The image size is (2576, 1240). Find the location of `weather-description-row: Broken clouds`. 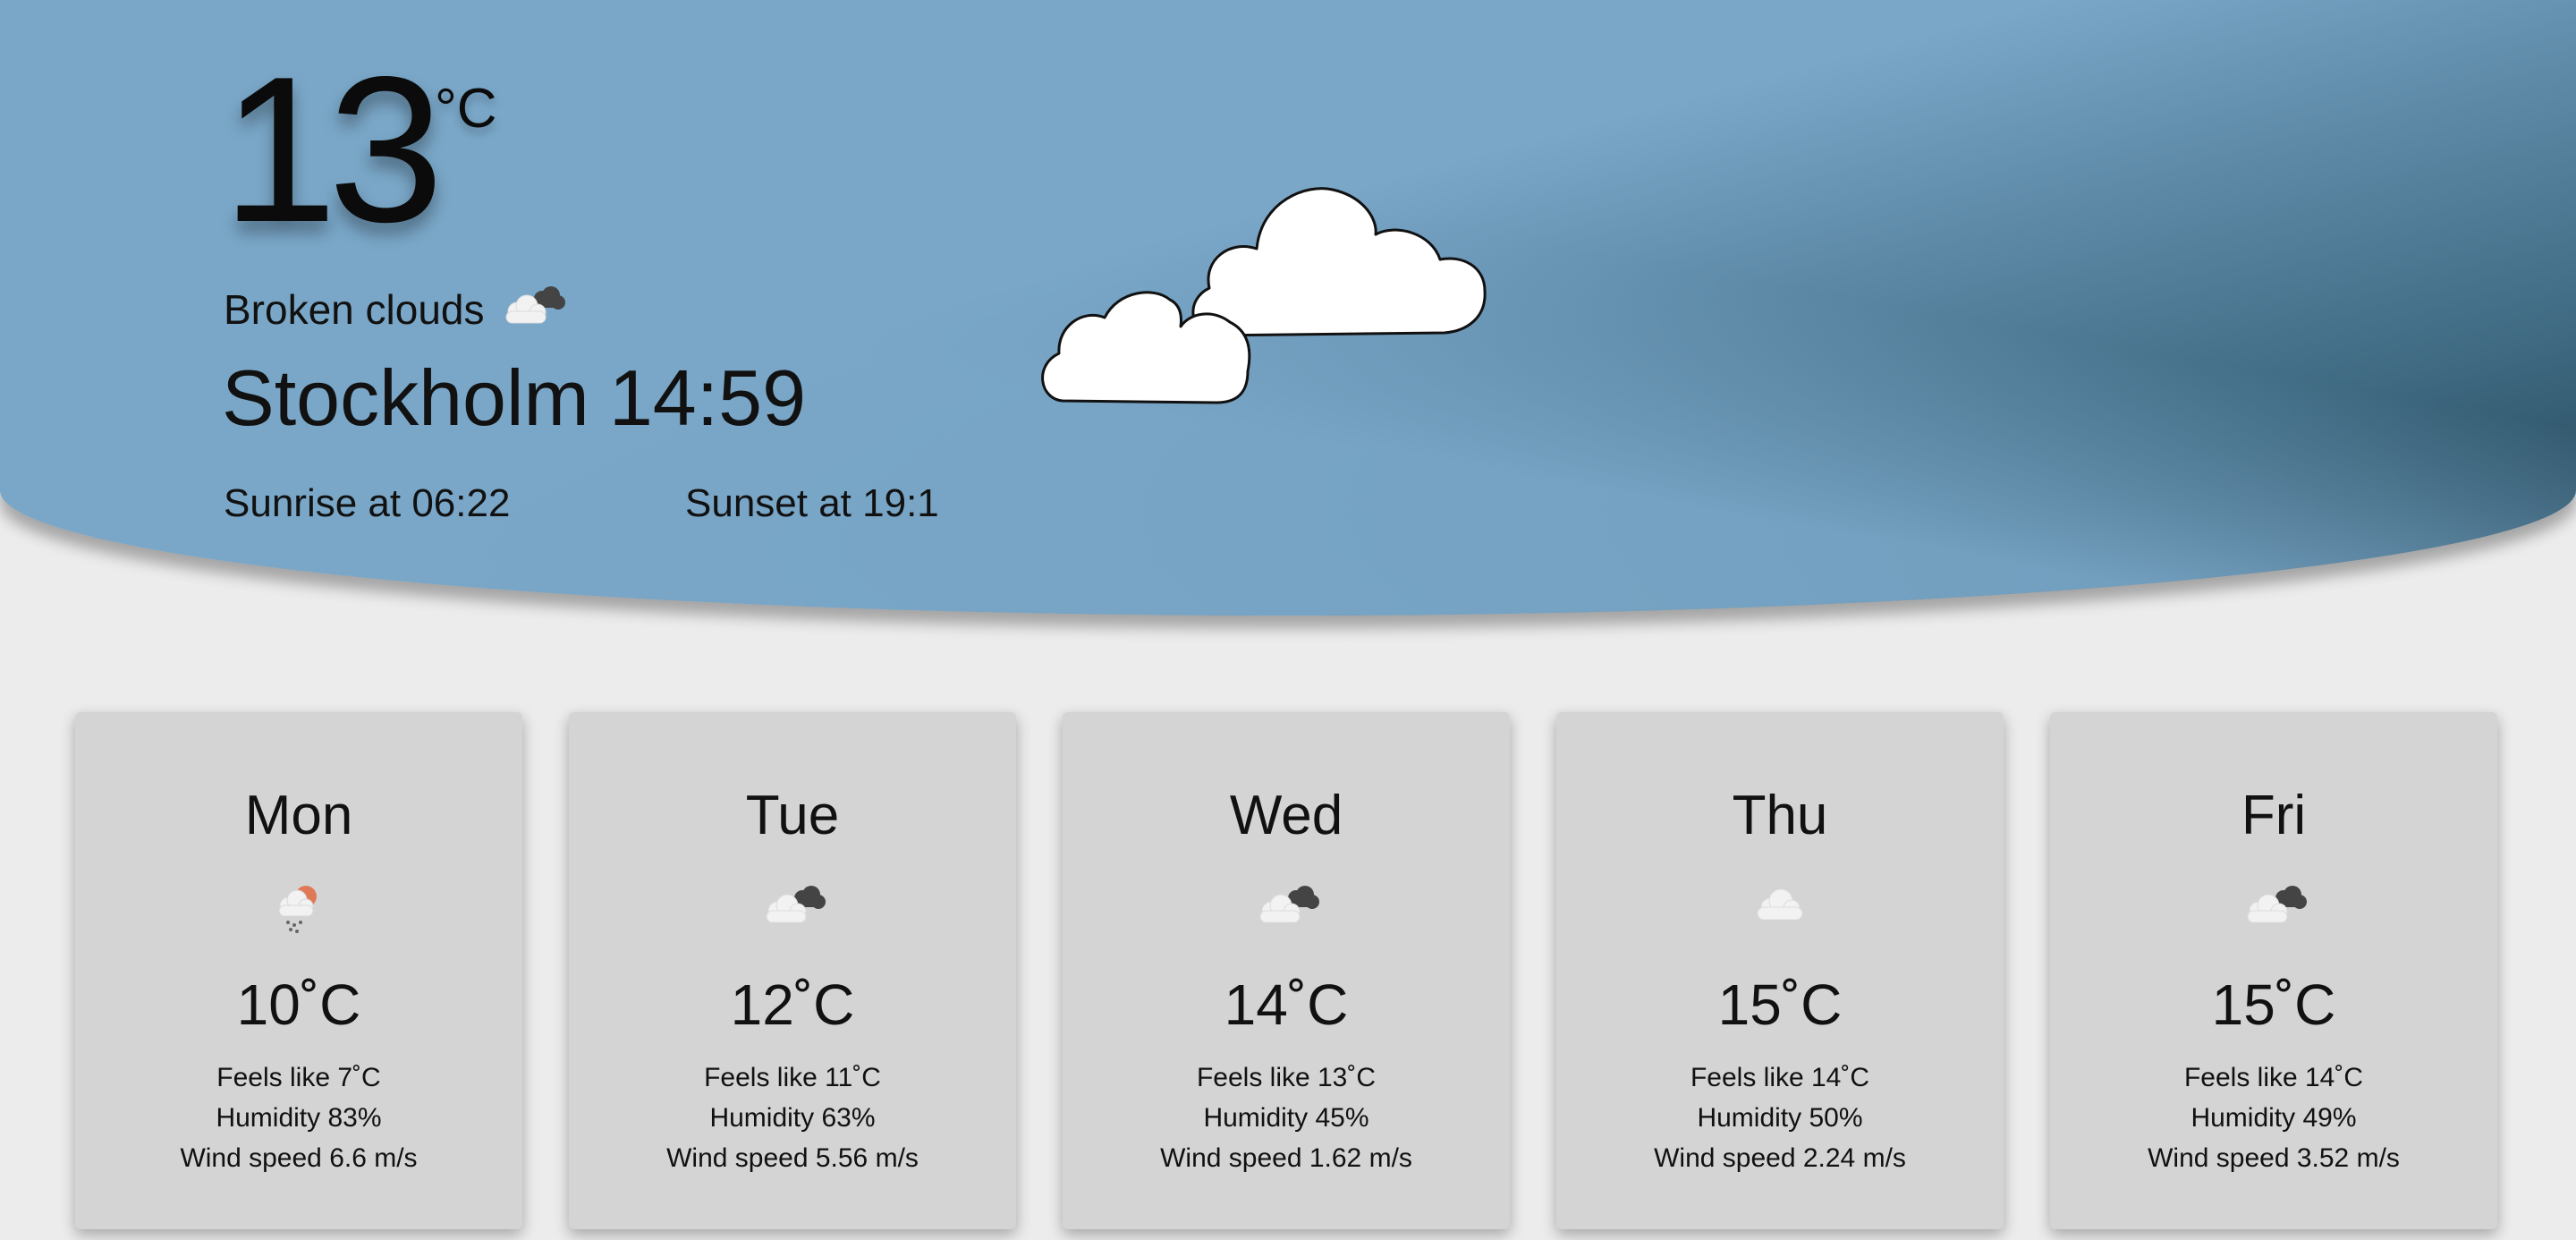

weather-description-row: Broken clouds is located at coordinates (395, 309).